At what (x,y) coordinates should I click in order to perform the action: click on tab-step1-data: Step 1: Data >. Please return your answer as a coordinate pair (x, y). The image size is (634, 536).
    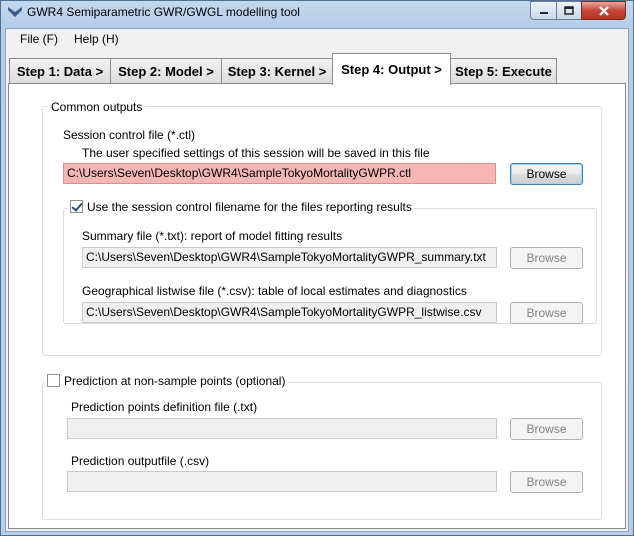
    Looking at the image, I should click on (60, 71).